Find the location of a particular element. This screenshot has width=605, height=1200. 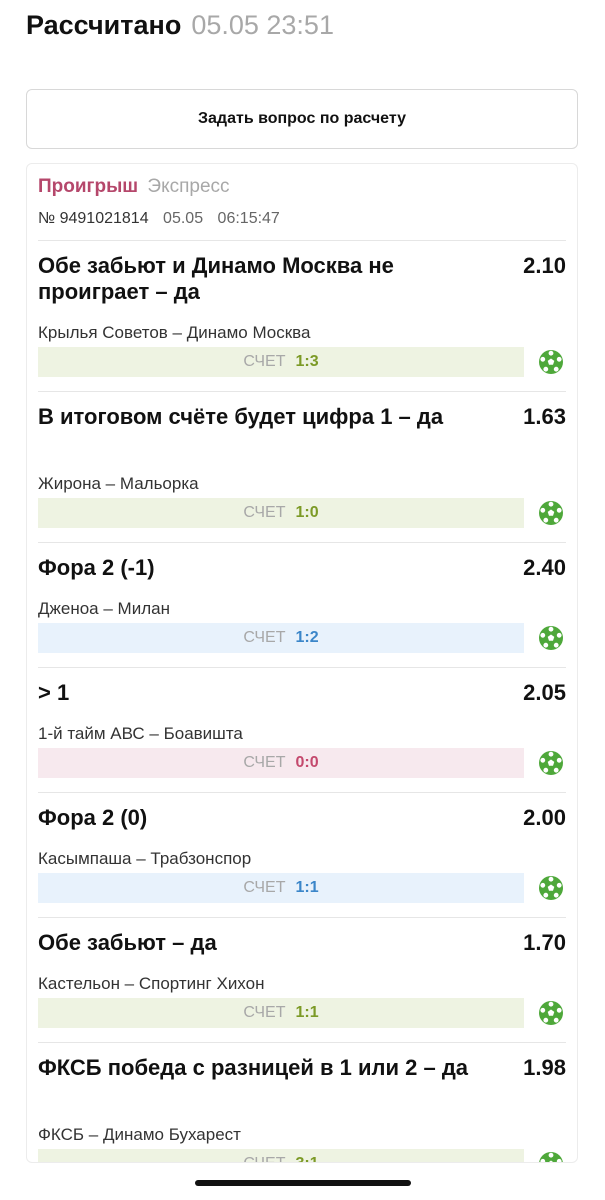

bet-odds: 1.98 is located at coordinates (544, 1067).